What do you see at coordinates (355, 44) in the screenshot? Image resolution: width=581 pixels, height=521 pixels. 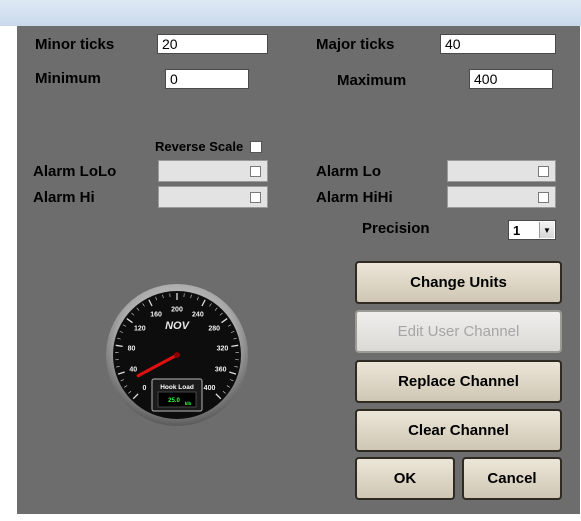 I see `major-ticks-label: Major ticks` at bounding box center [355, 44].